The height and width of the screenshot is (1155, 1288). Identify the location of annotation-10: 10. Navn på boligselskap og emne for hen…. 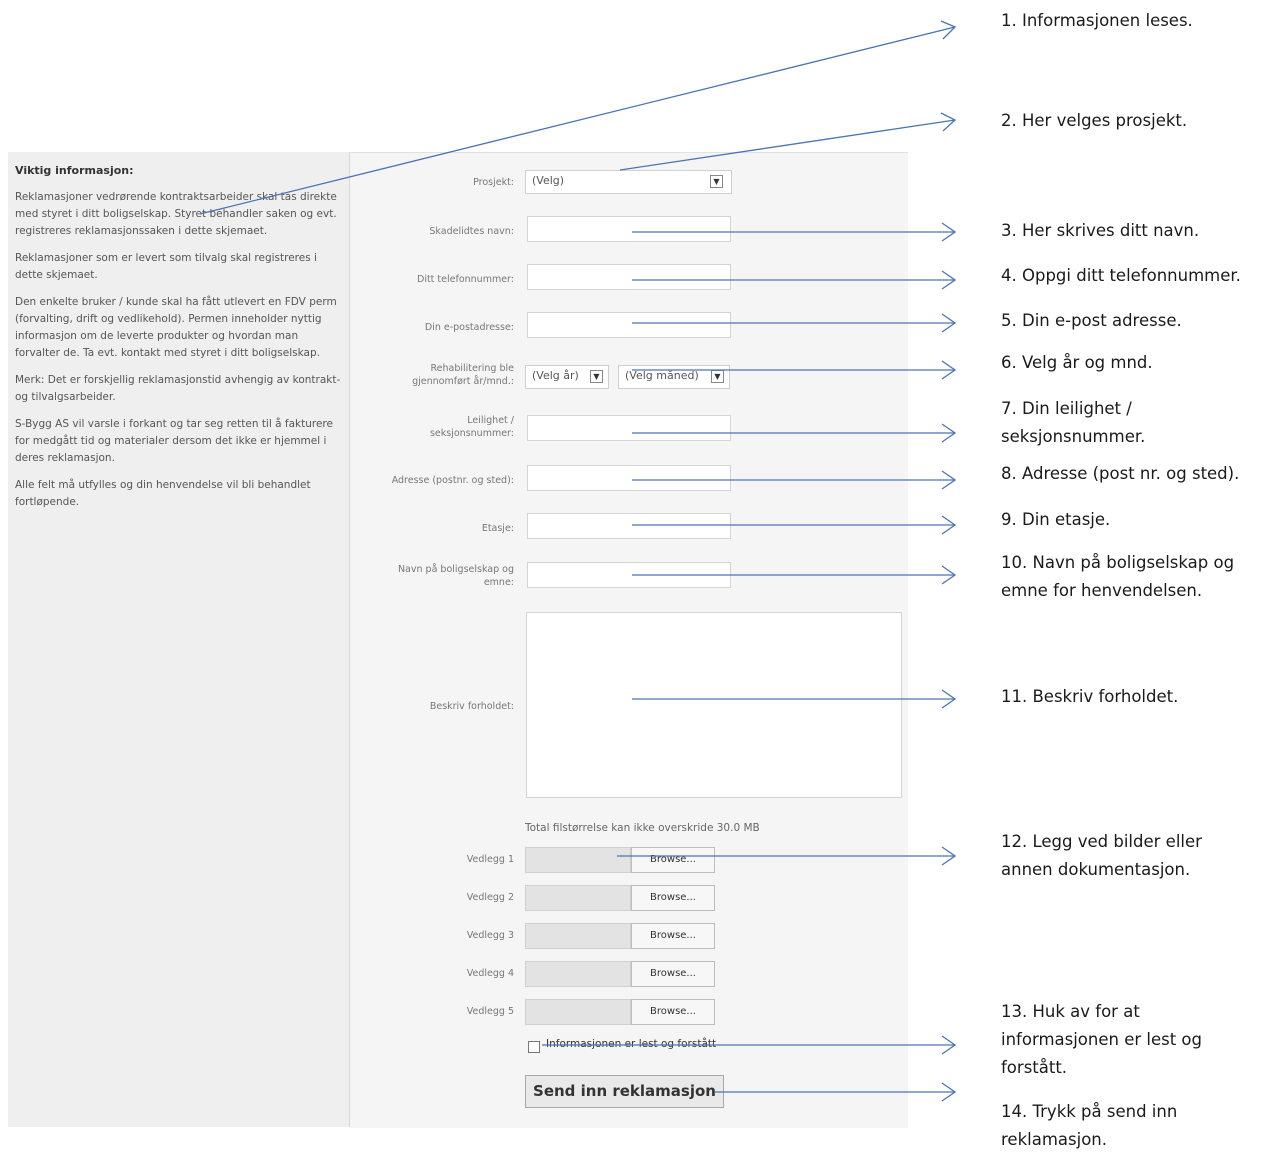
(1117, 577).